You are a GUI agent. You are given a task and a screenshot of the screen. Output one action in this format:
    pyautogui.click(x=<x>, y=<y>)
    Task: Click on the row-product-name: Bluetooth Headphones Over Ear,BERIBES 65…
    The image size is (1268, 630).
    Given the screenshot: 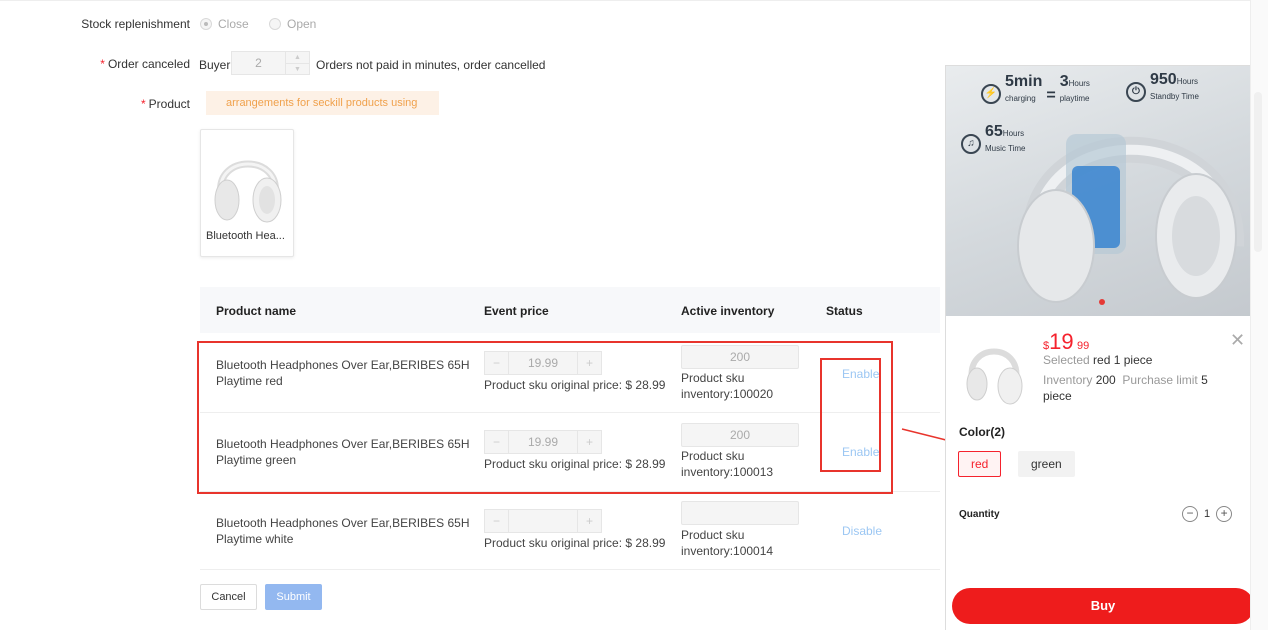 What is the action you would take?
    pyautogui.click(x=343, y=531)
    